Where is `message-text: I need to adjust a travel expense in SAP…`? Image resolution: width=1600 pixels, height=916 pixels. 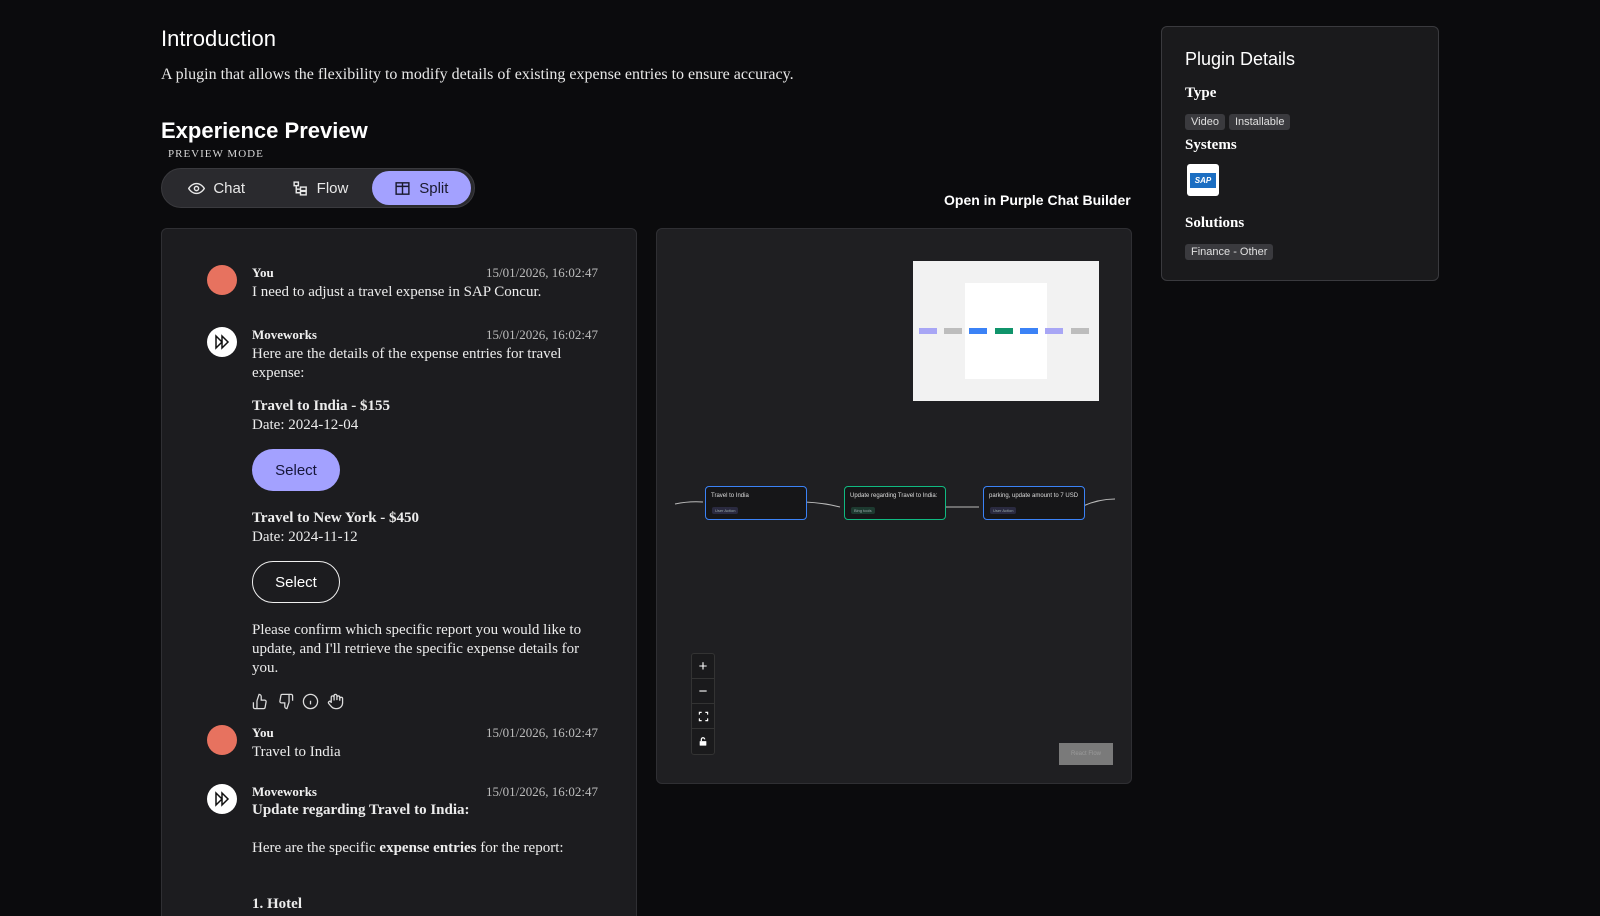 message-text: I need to adjust a travel expense in SAP… is located at coordinates (397, 292).